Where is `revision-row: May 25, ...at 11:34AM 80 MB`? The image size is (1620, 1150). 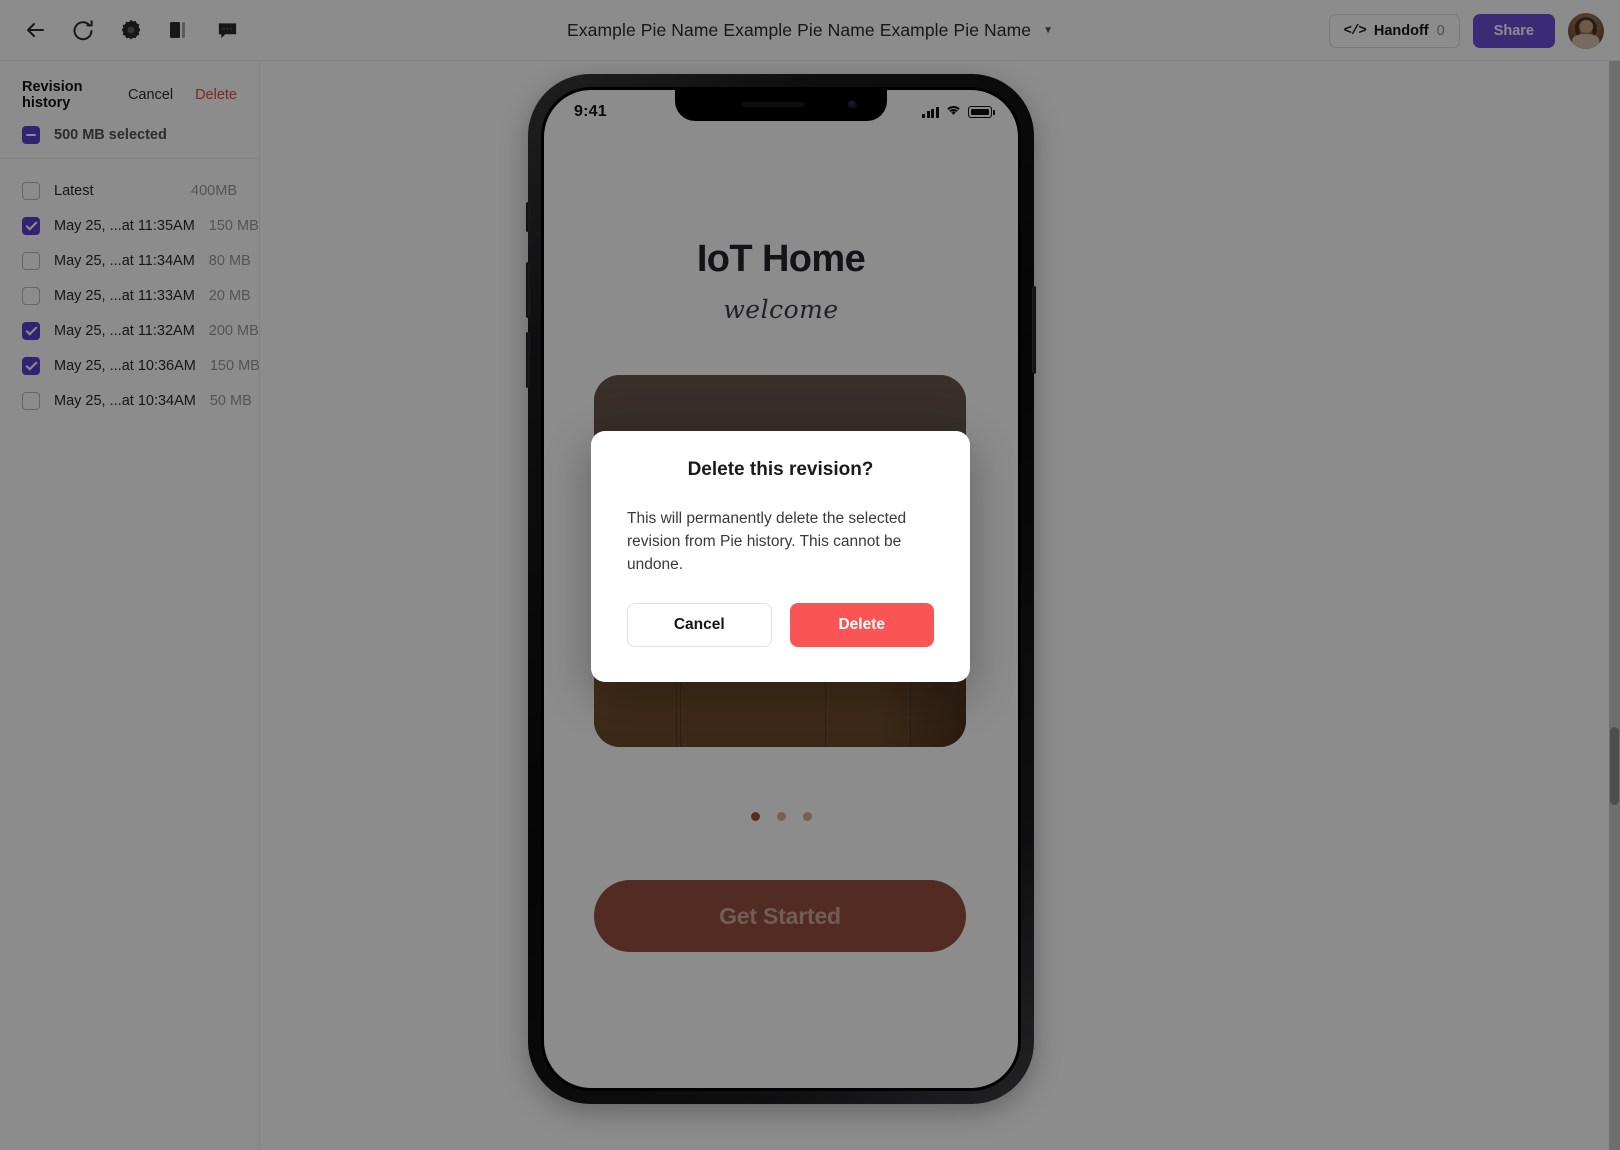 revision-row: May 25, ...at 11:34AM 80 MB is located at coordinates (129, 260).